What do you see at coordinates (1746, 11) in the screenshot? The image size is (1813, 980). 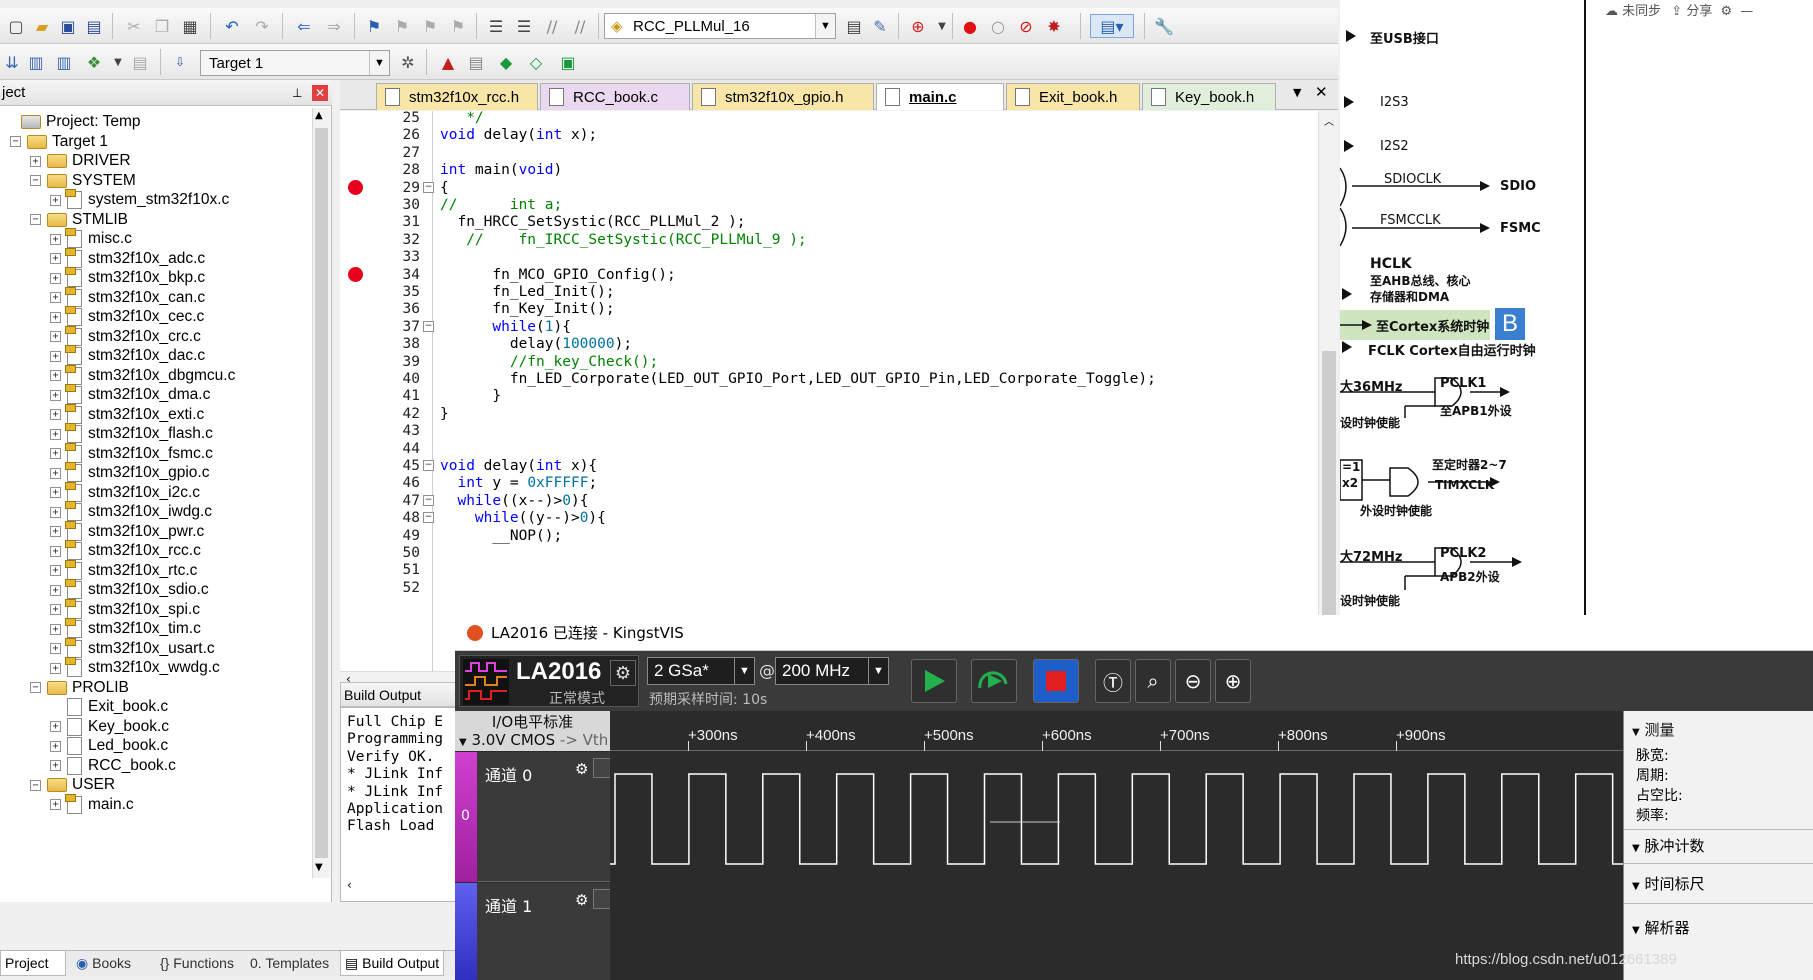 I see `minimize-icon: —` at bounding box center [1746, 11].